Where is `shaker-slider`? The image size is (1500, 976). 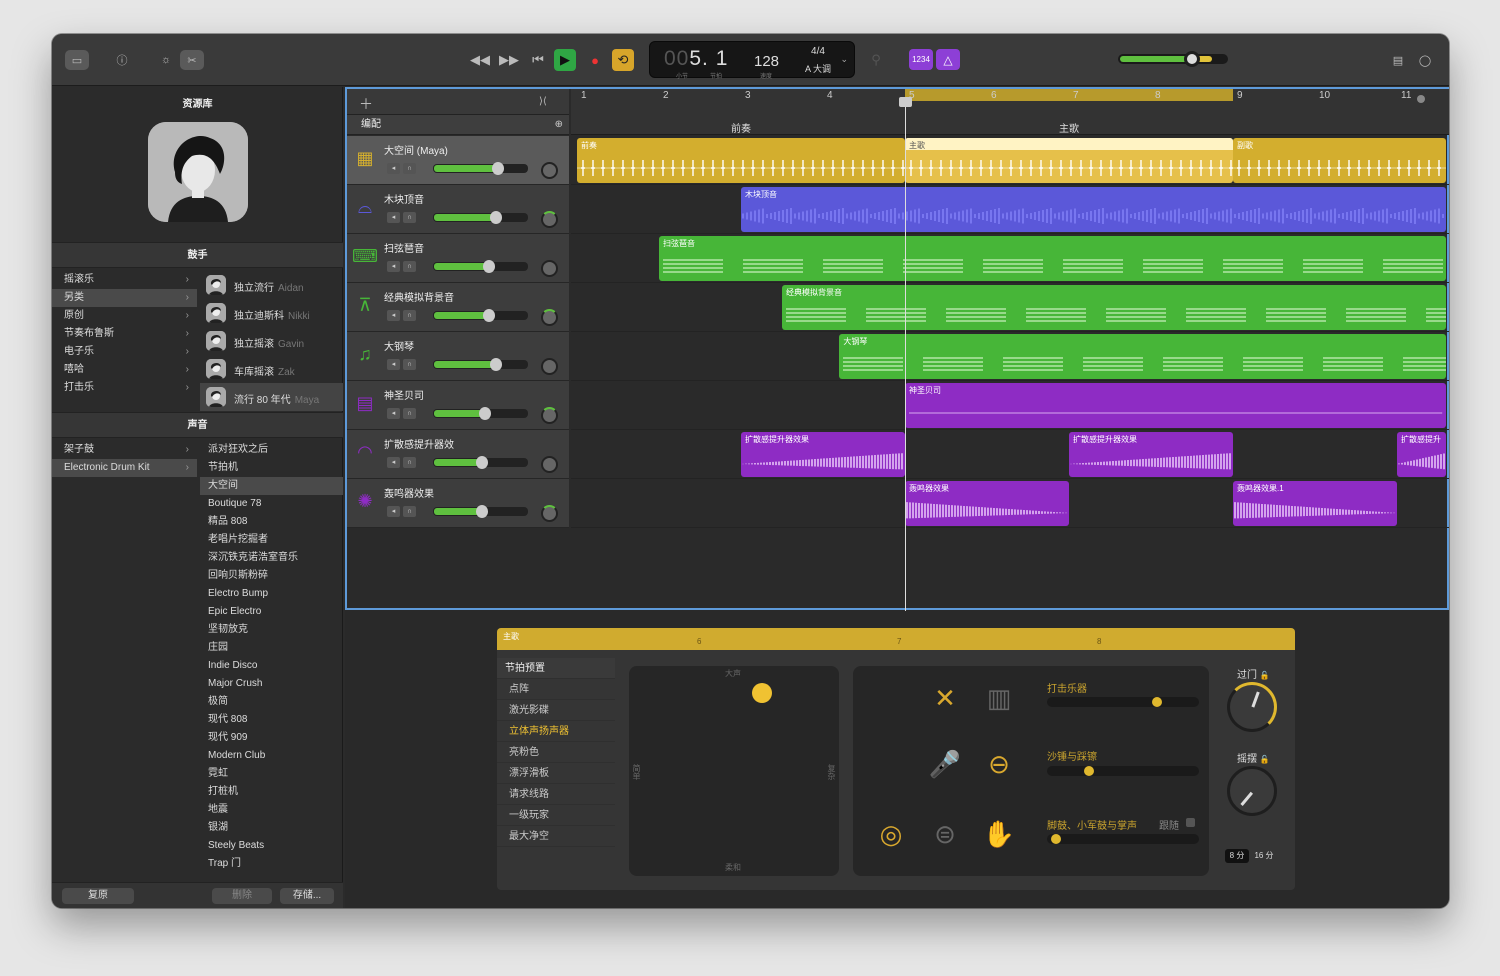
shaker-slider is located at coordinates (1123, 771).